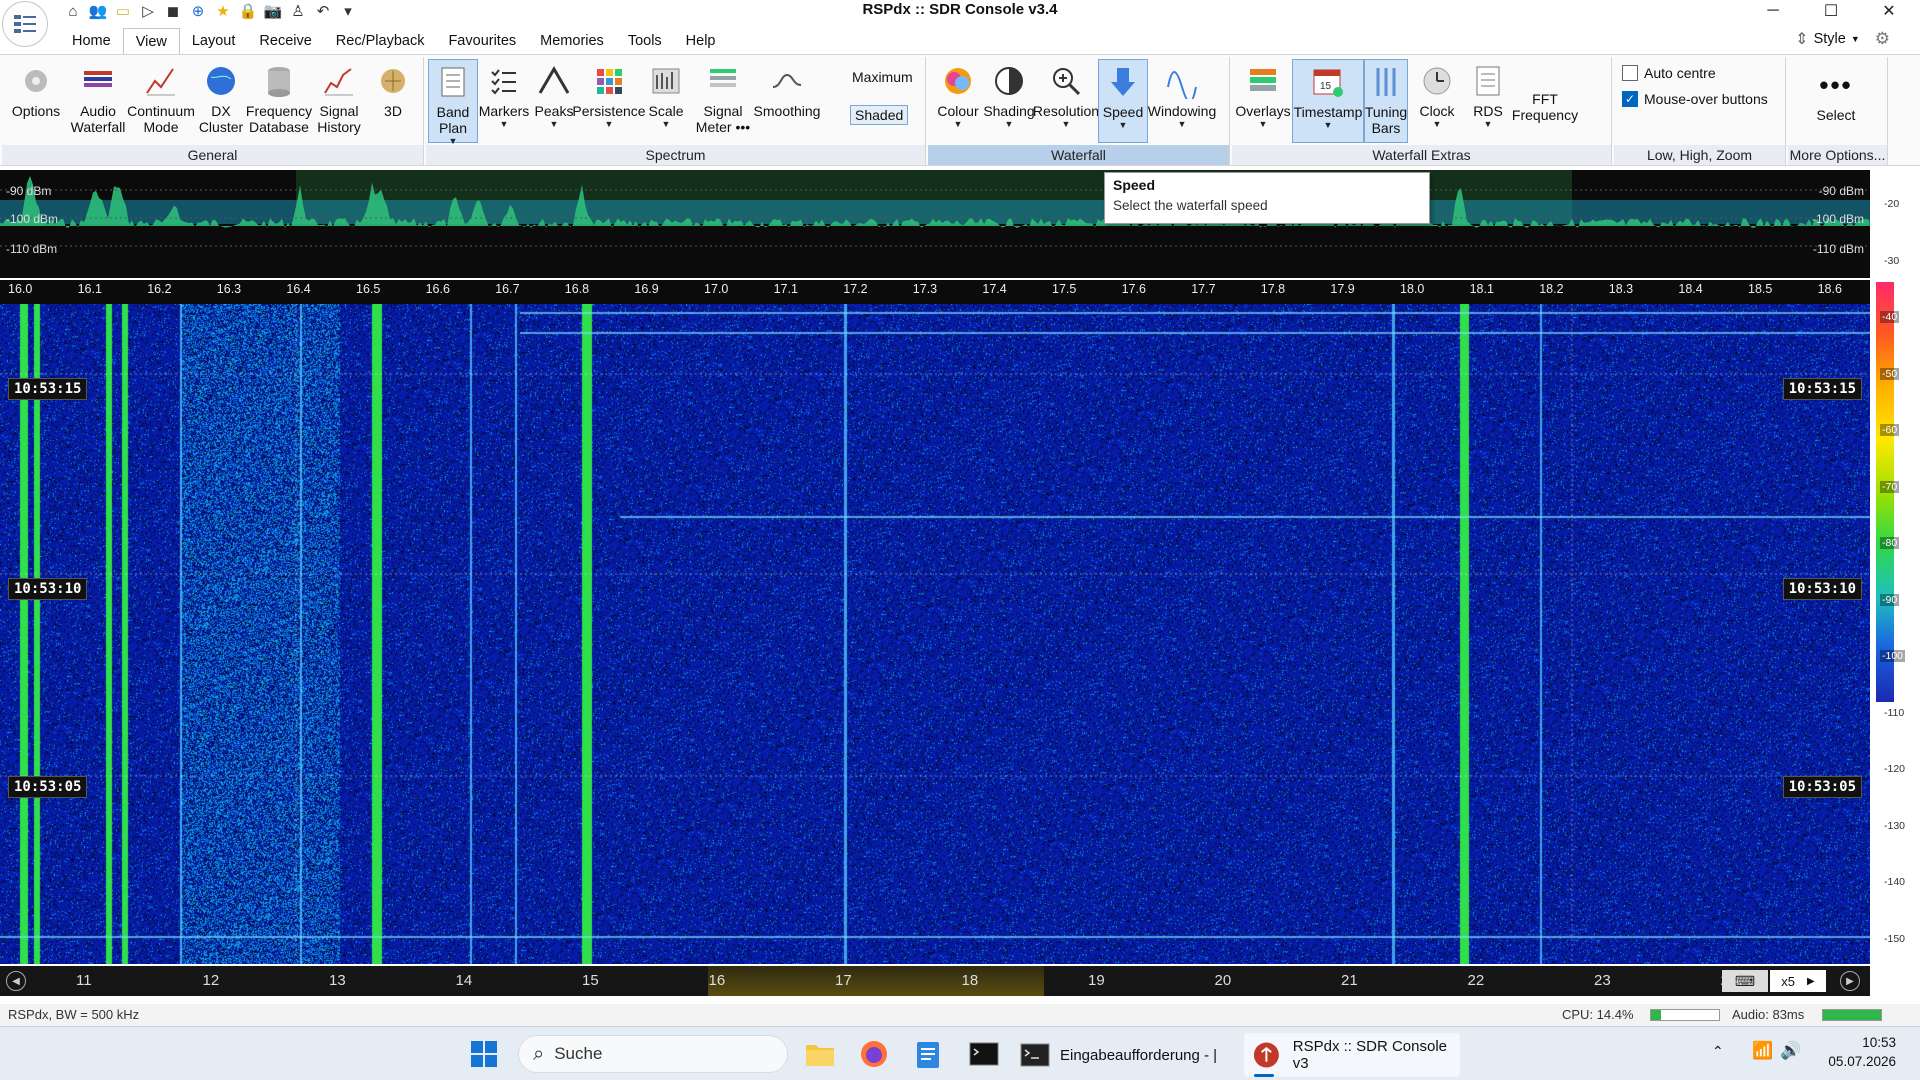  Describe the element at coordinates (1762, 1051) in the screenshot. I see `wifi-icon: 📶` at that location.